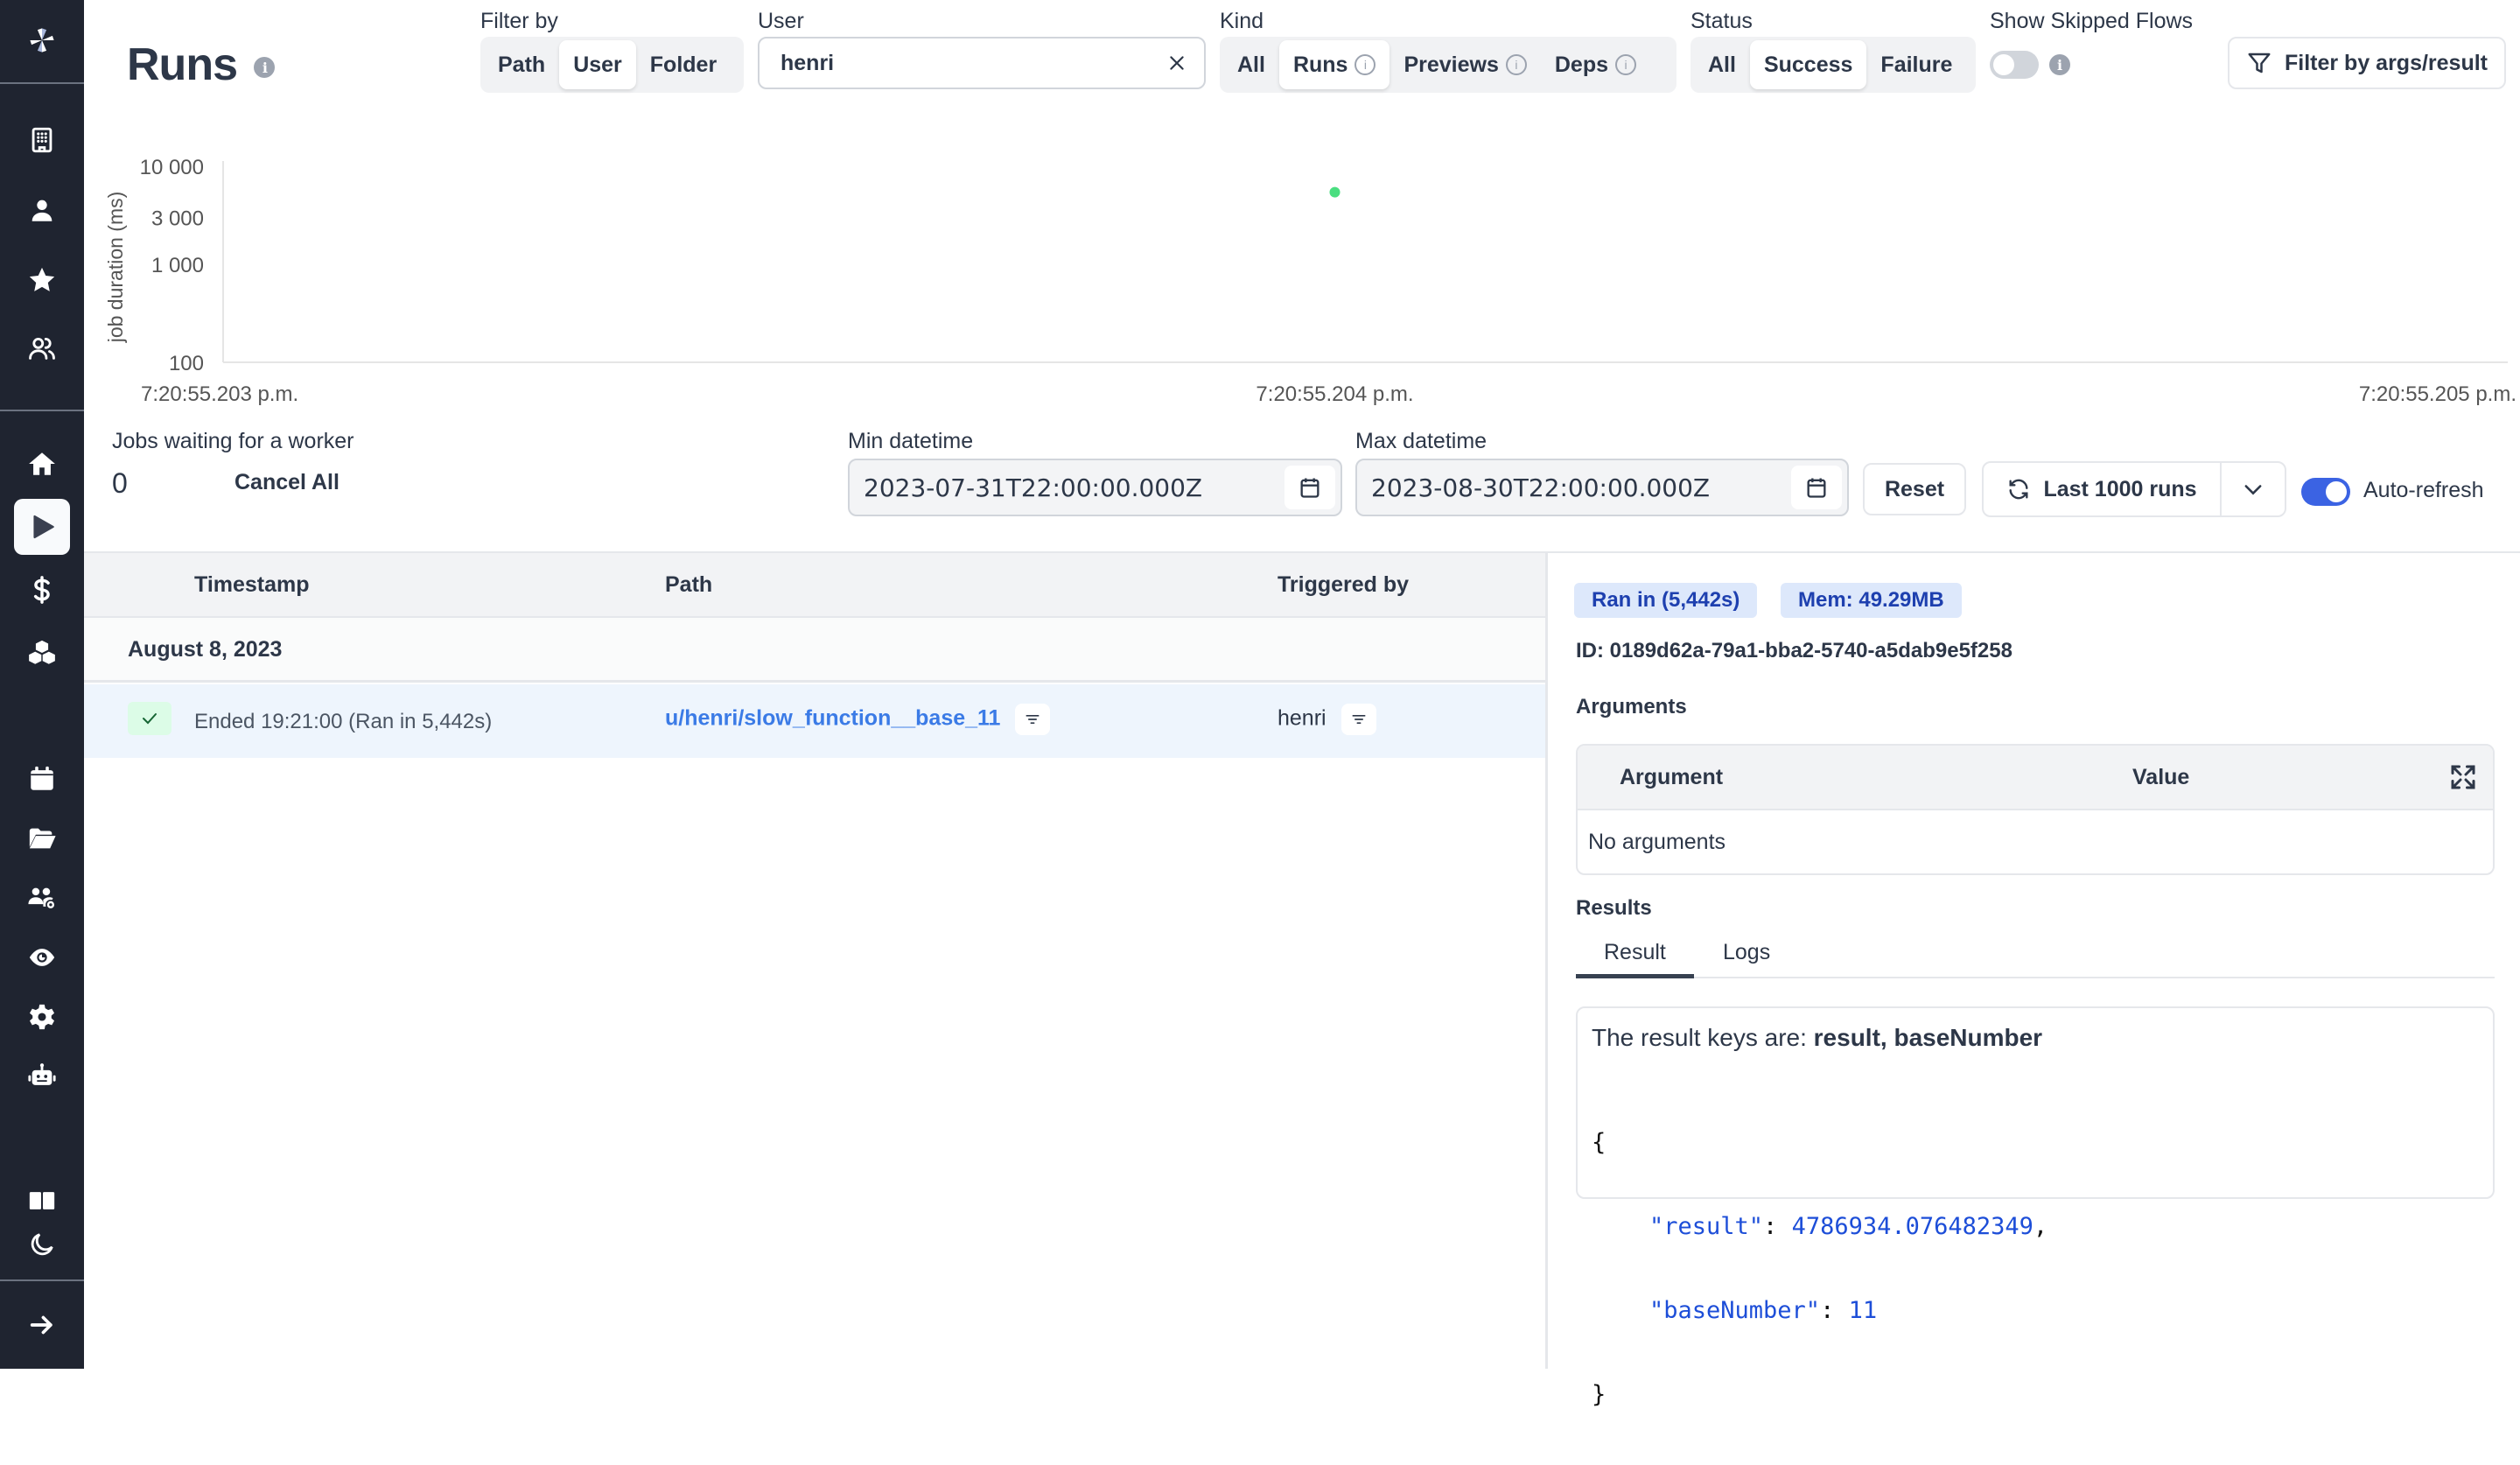 The width and height of the screenshot is (2520, 1465). I want to click on status-success: Success, so click(1808, 64).